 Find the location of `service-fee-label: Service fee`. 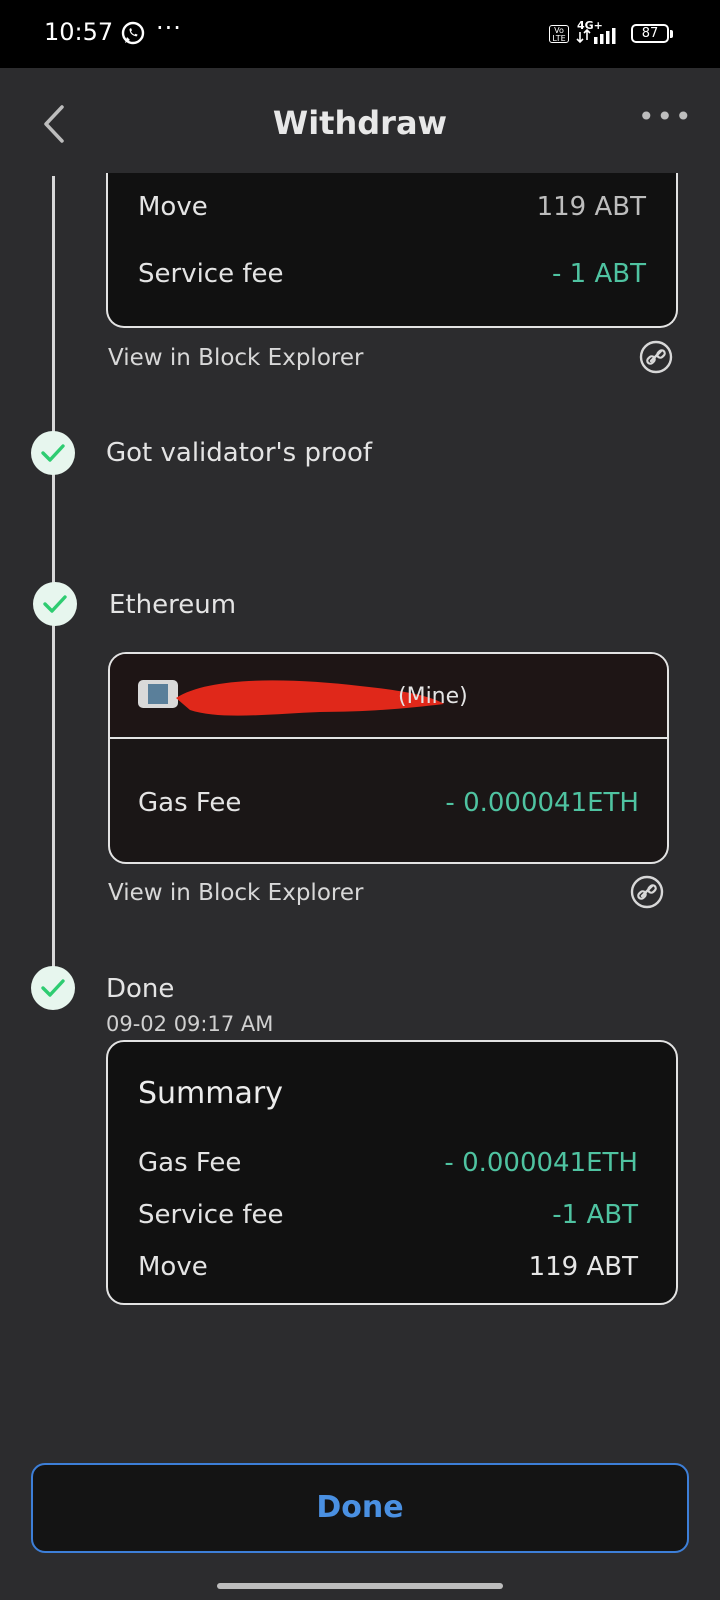

service-fee-label: Service fee is located at coordinates (211, 274).